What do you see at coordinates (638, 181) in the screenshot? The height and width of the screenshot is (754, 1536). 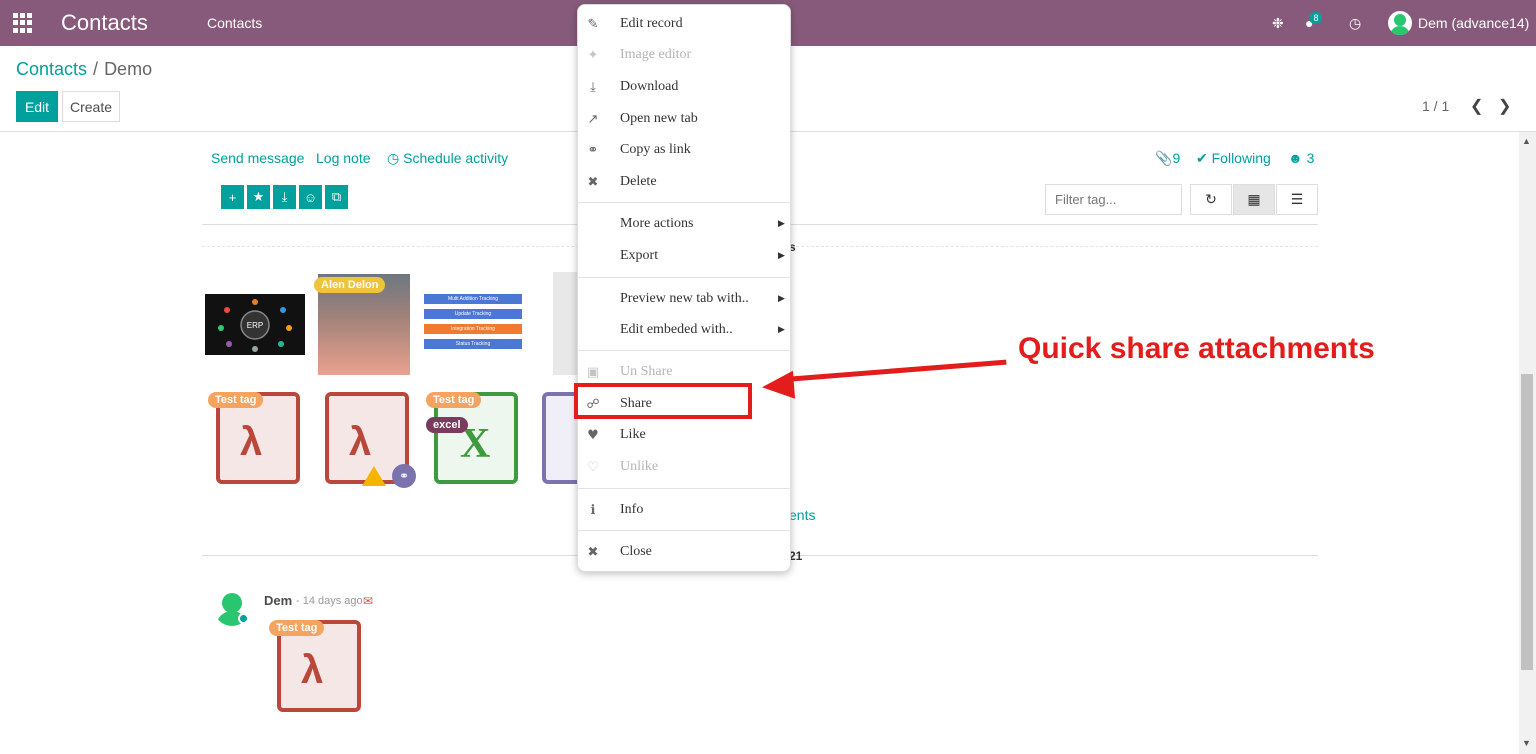 I see `menu-label: Delete` at bounding box center [638, 181].